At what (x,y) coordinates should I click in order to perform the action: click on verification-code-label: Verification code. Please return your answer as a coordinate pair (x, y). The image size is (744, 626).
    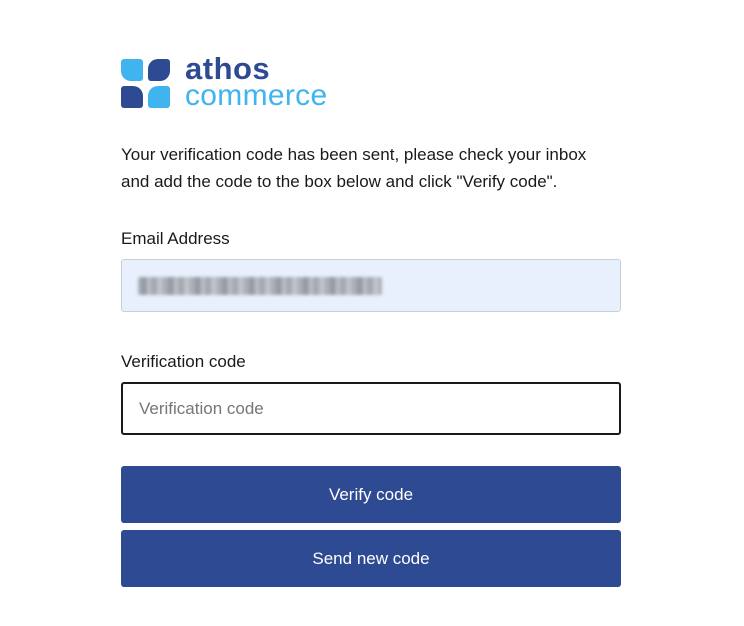
    Looking at the image, I should click on (183, 361).